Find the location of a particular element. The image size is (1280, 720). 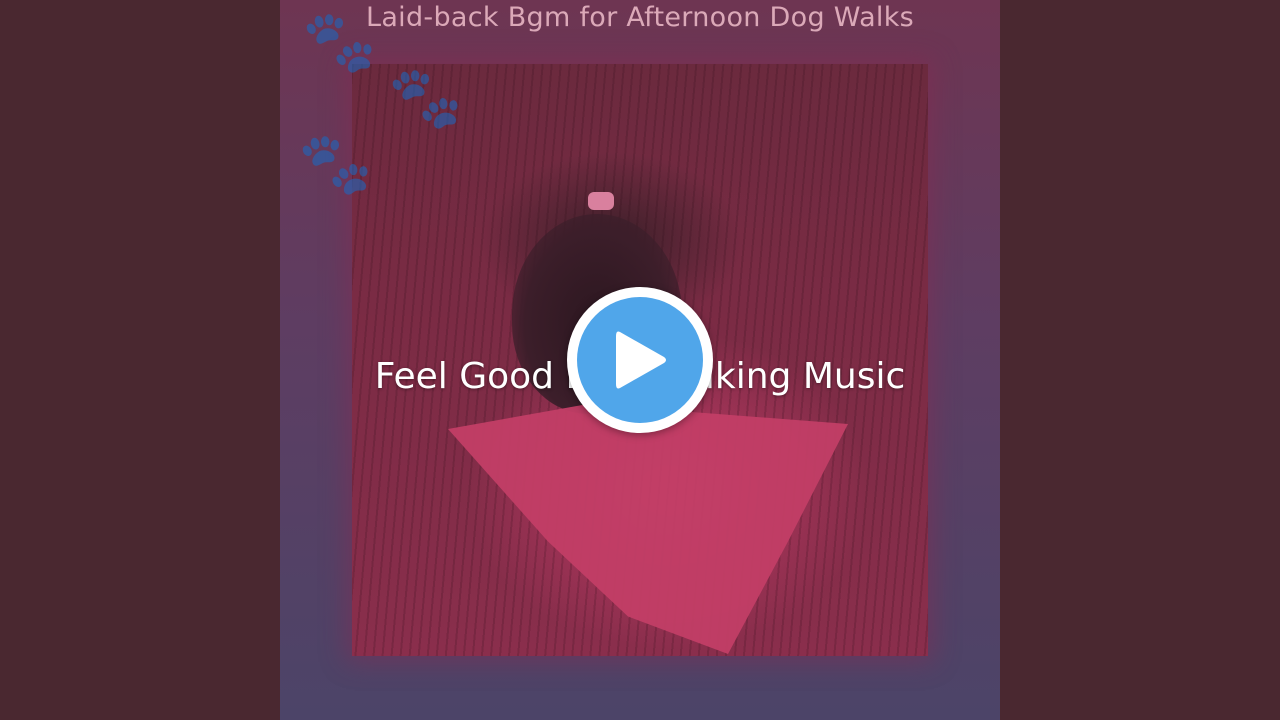

play-icon is located at coordinates (640, 360).